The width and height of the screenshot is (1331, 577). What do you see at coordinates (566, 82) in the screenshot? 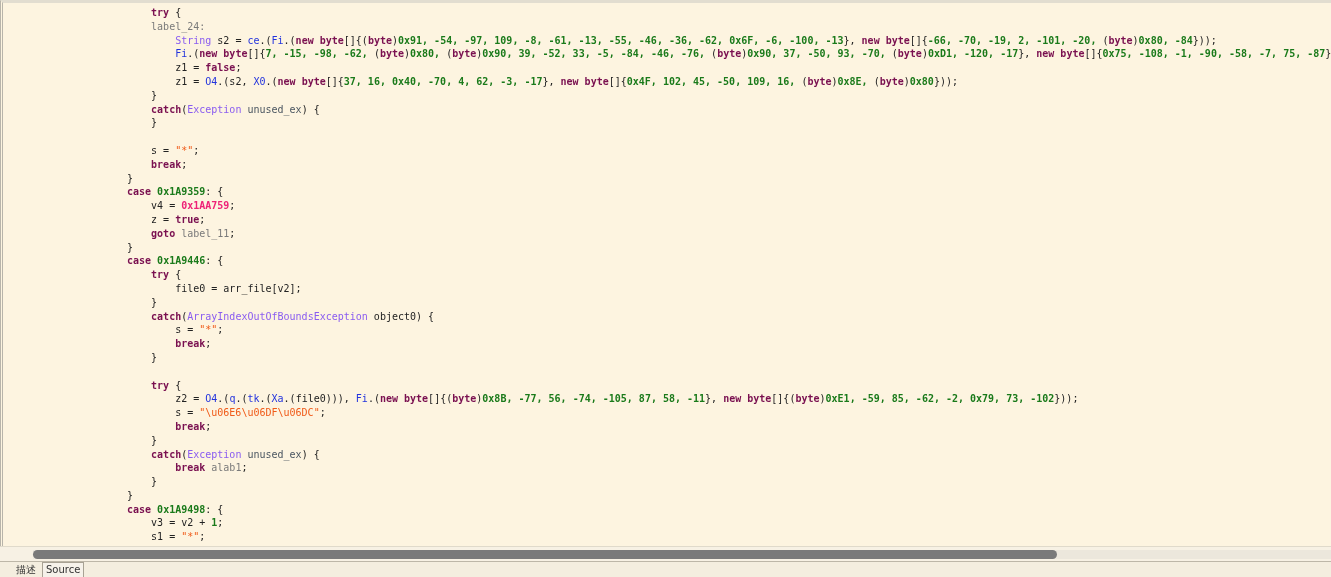
I see `code-line: z1 = O4.(s2, X0.(new byte[]{37, 16, 0x40, -70, 4, 62, -3, -17}, new byte[]{0x4F, 102, 45, -50, 109, 16, (byte)0x8E, (byte)0x80}));` at bounding box center [566, 82].